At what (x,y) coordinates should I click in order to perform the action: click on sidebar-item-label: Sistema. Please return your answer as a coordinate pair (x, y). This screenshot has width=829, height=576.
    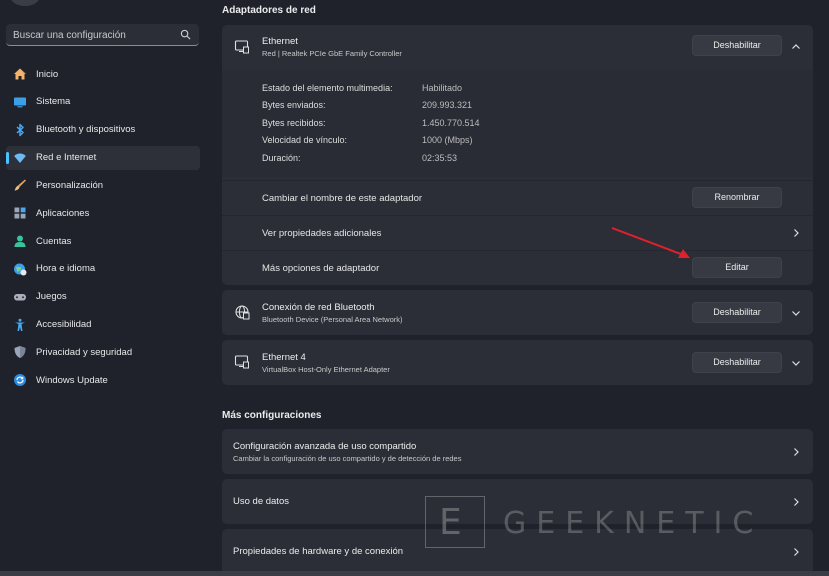
    Looking at the image, I should click on (53, 102).